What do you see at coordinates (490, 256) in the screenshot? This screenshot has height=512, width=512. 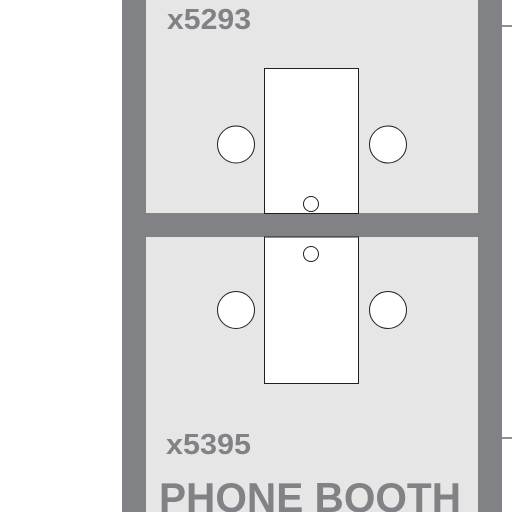 I see `right-wall` at bounding box center [490, 256].